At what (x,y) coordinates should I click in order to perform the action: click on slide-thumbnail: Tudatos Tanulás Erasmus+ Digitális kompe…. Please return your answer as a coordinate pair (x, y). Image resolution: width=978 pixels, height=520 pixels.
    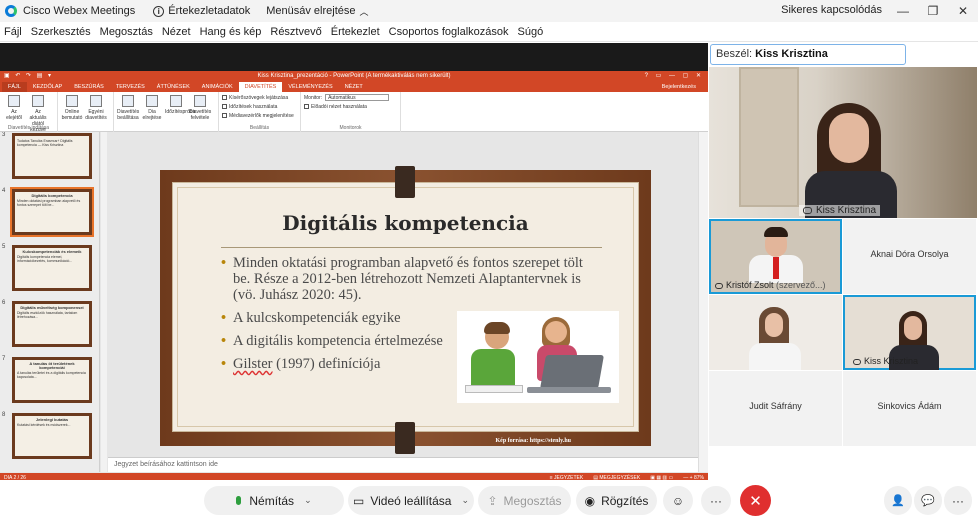
    Looking at the image, I should click on (52, 156).